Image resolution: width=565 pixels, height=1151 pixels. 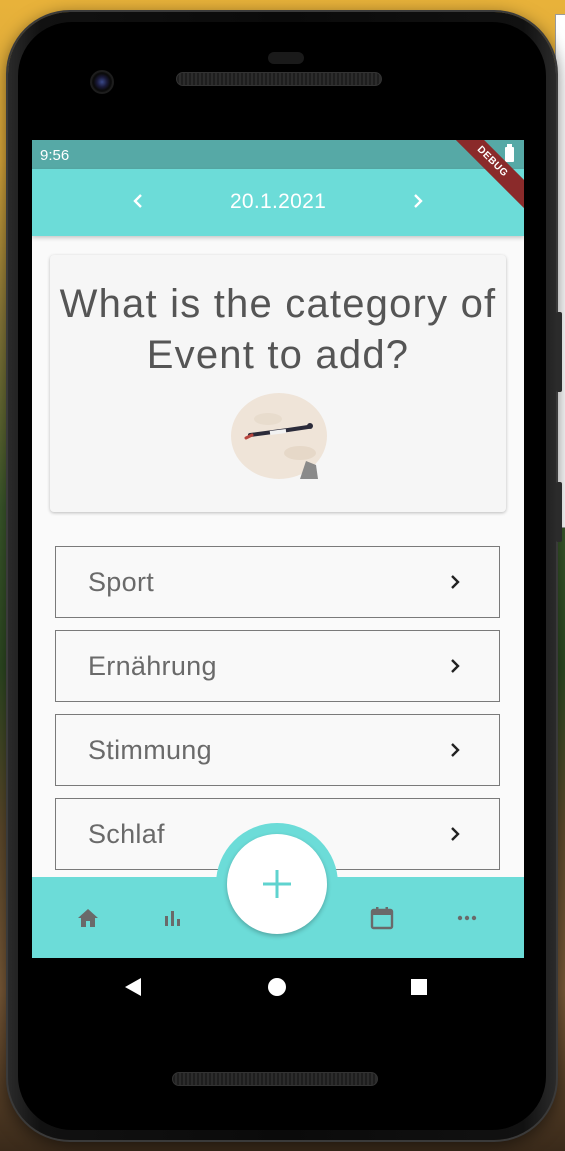 What do you see at coordinates (279, 79) in the screenshot?
I see `top-speaker` at bounding box center [279, 79].